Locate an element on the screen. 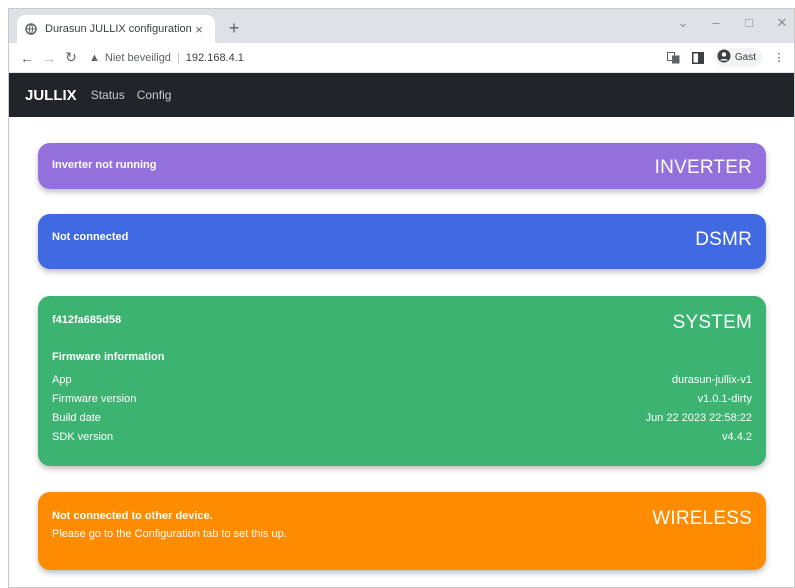  firmware-row: Build date Jun 22 2023 22:58:22 is located at coordinates (402, 418).